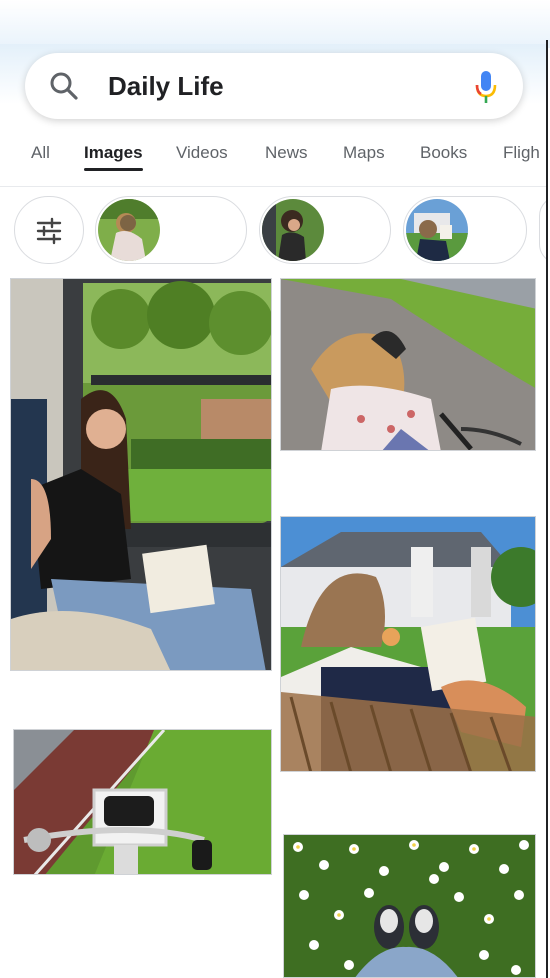 The height and width of the screenshot is (978, 550). I want to click on filter-button, so click(49, 230).